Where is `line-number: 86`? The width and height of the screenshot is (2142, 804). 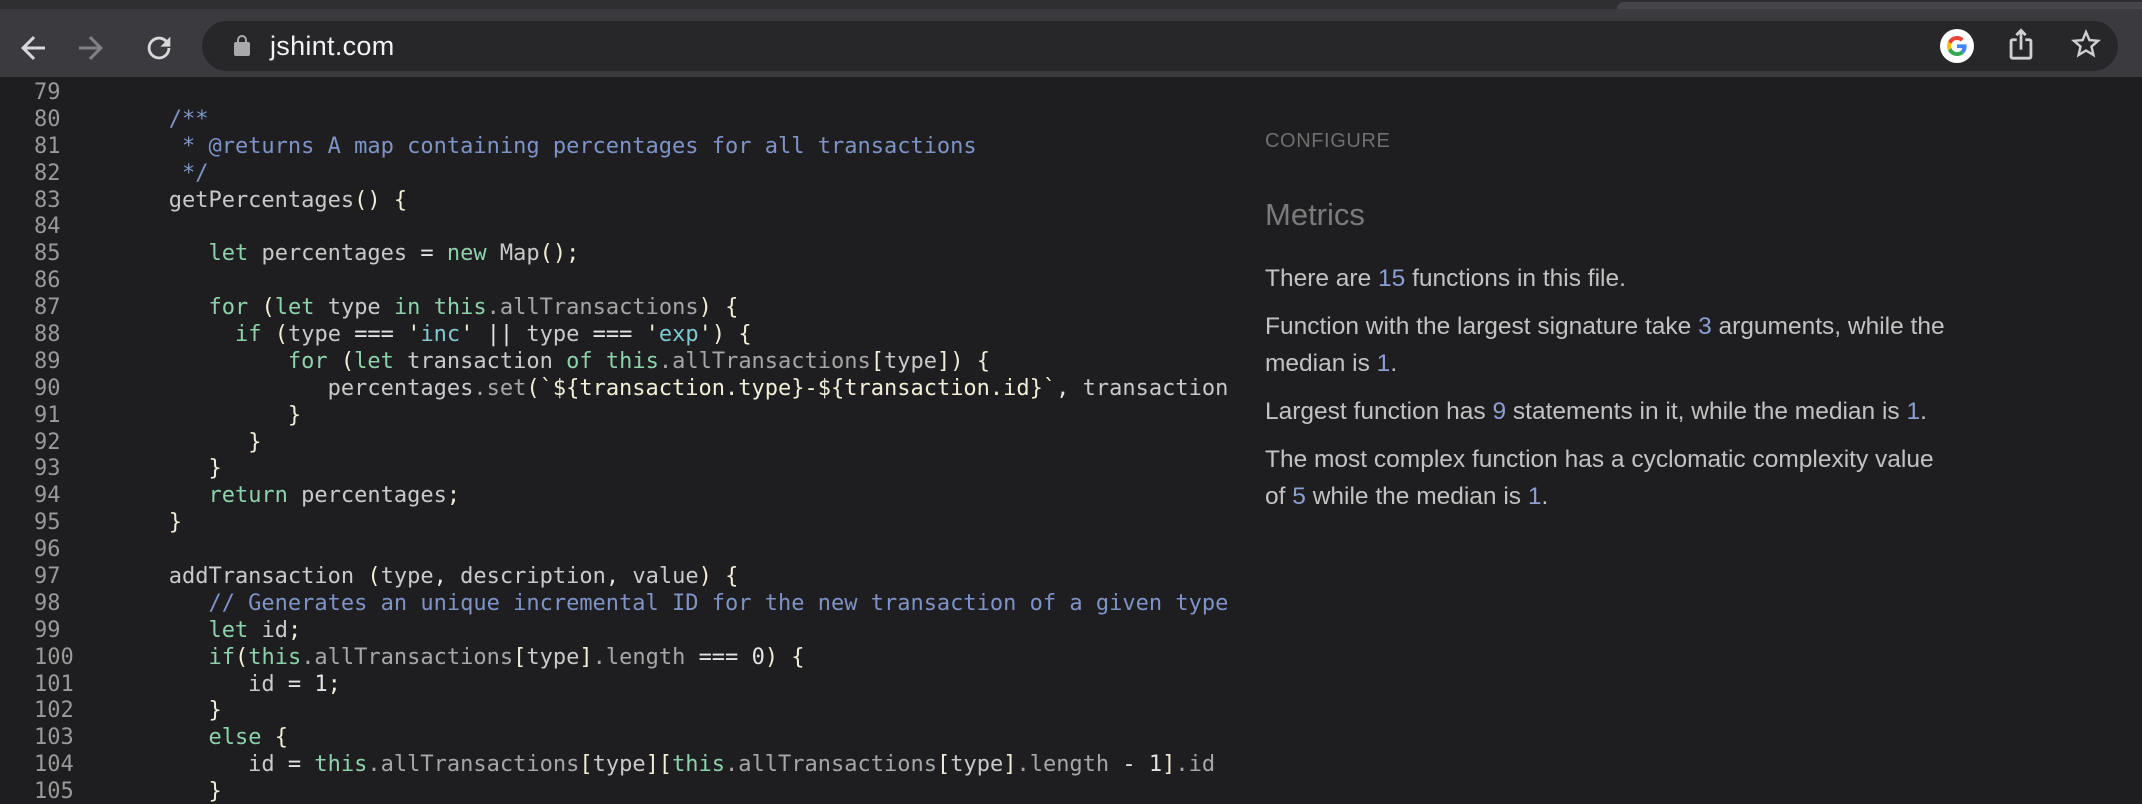
line-number: 86 is located at coordinates (47, 281).